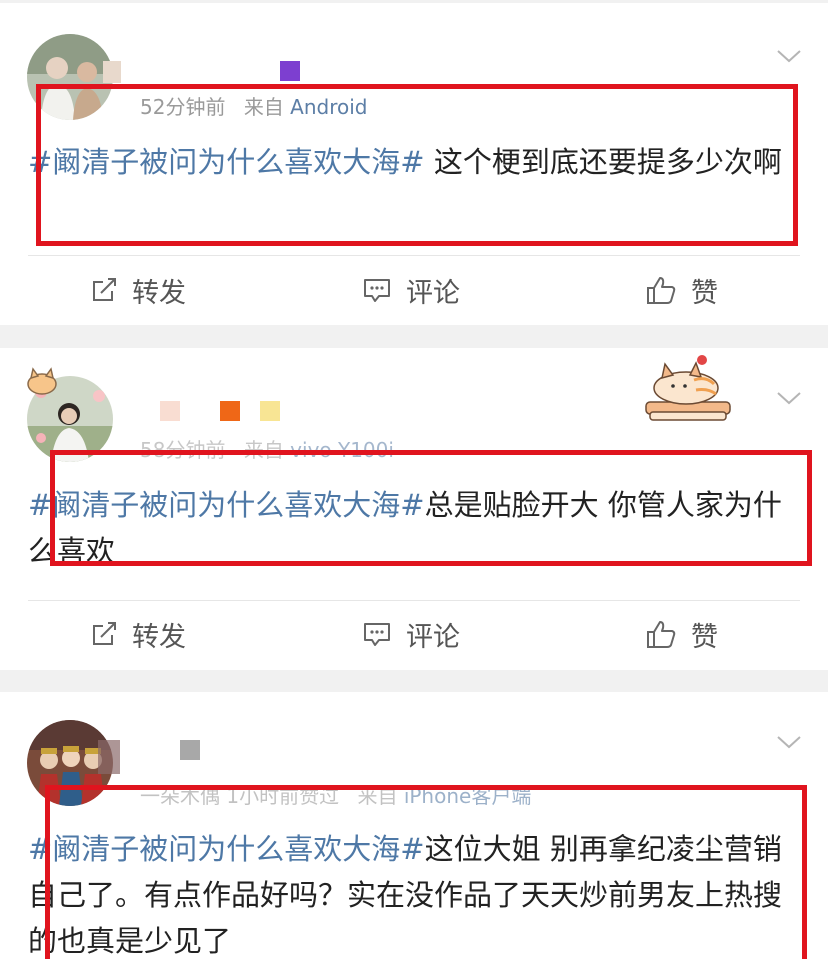 The height and width of the screenshot is (959, 828). What do you see at coordinates (183, 107) in the screenshot?
I see `post-time: 52分钟前` at bounding box center [183, 107].